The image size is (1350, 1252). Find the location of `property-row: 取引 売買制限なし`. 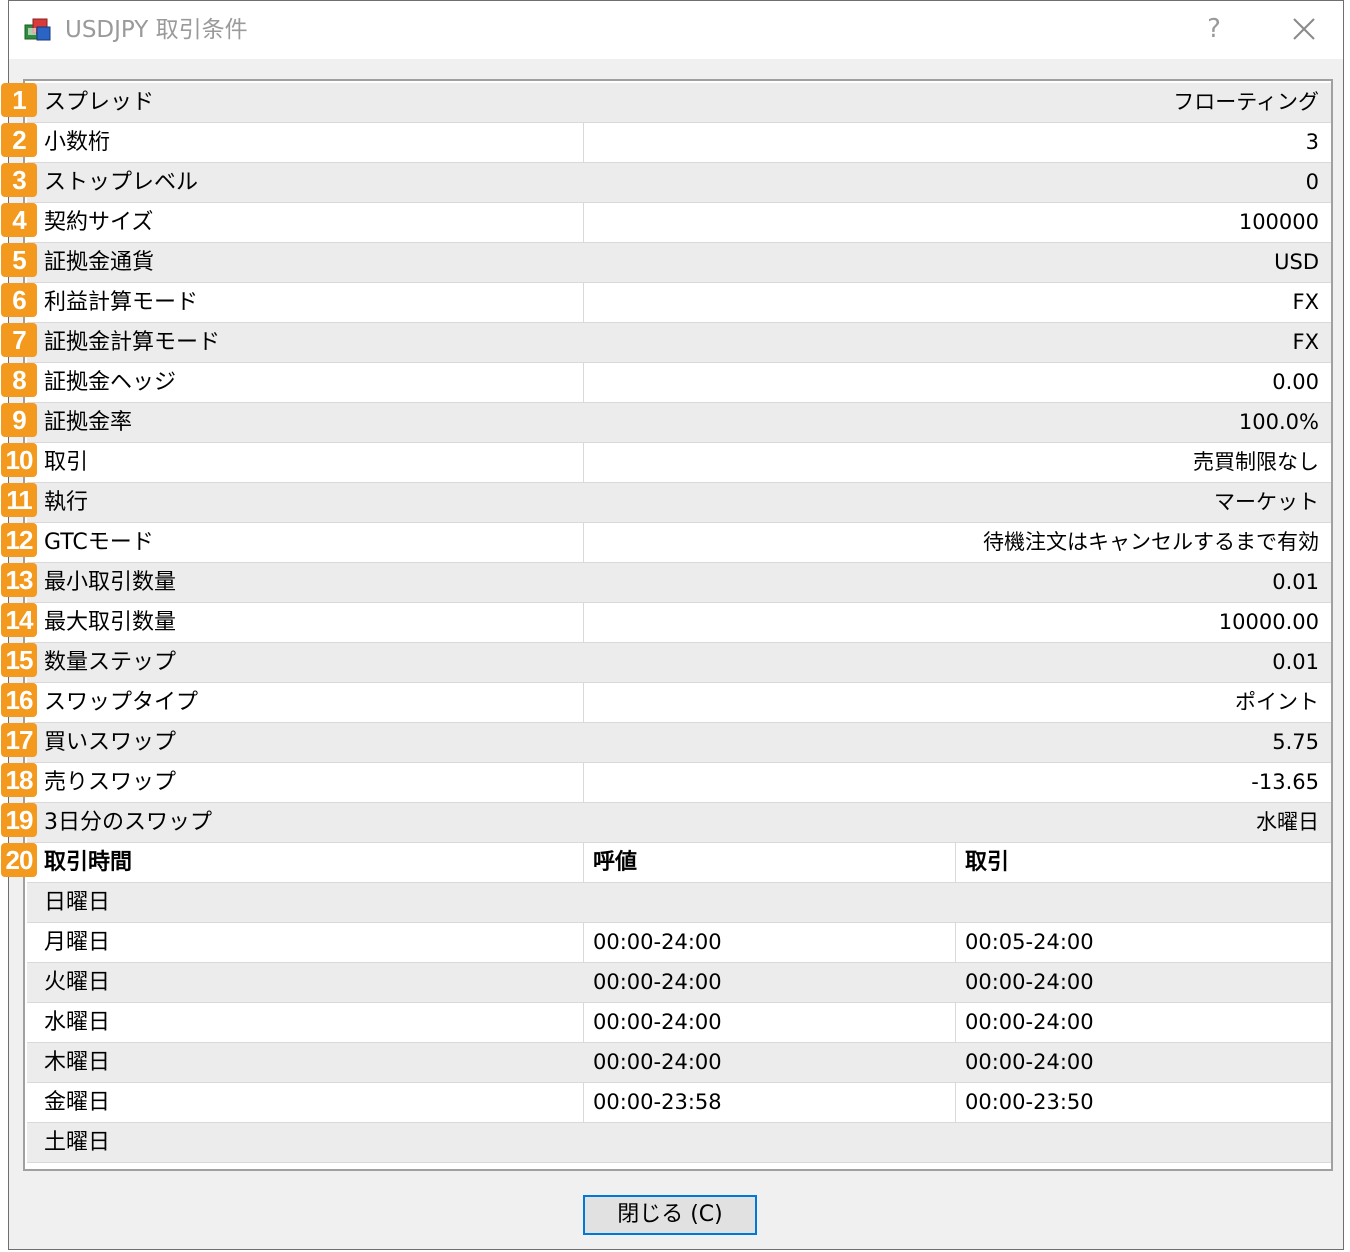

property-row: 取引 売買制限なし is located at coordinates (679, 463).